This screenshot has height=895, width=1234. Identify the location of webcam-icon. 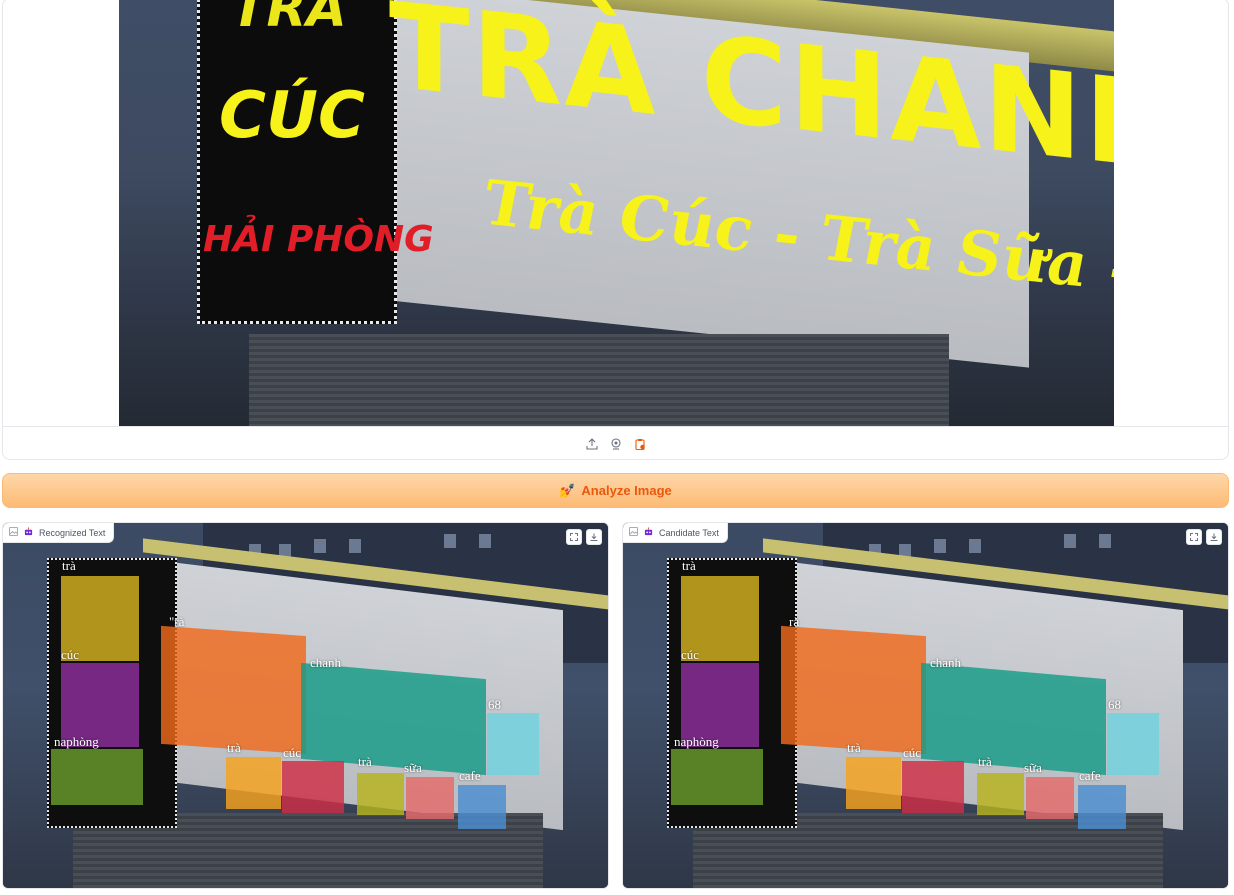
(616, 444).